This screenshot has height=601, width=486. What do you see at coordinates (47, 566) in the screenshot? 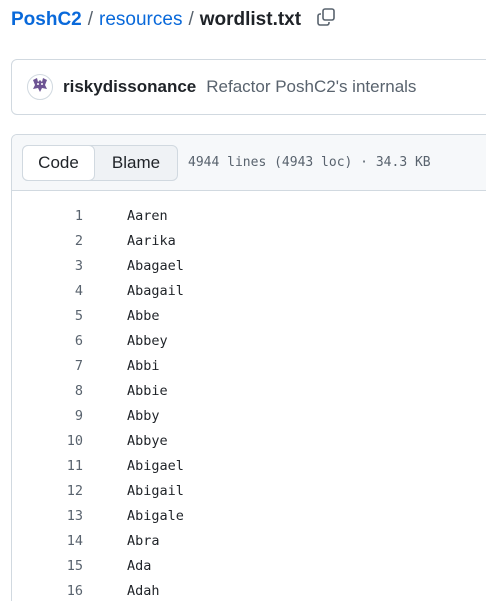
I see `line-number: 15` at bounding box center [47, 566].